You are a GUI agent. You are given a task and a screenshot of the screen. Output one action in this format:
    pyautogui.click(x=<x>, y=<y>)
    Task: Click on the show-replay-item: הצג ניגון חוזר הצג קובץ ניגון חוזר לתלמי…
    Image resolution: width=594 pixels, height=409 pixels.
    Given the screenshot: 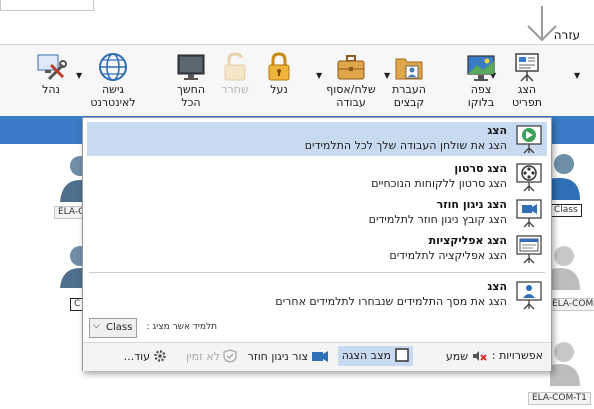 What is the action you would take?
    pyautogui.click(x=317, y=213)
    